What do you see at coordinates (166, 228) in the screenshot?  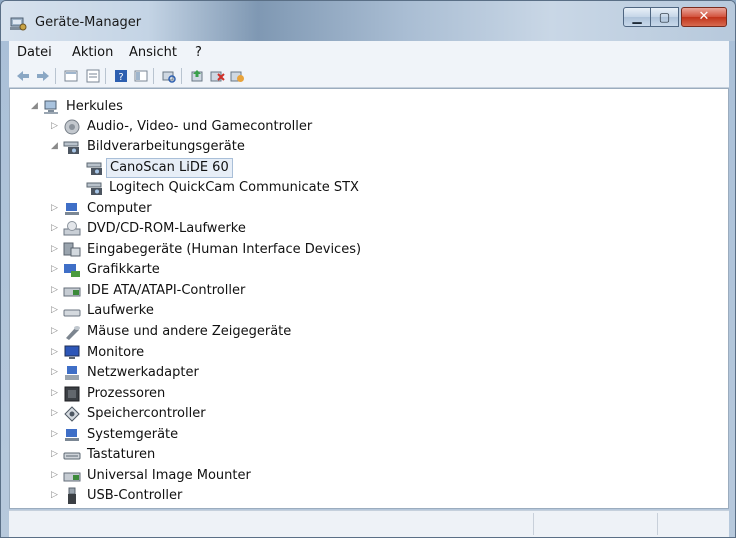 I see `tree-item-label: DVD/CD-ROM-Laufwerke` at bounding box center [166, 228].